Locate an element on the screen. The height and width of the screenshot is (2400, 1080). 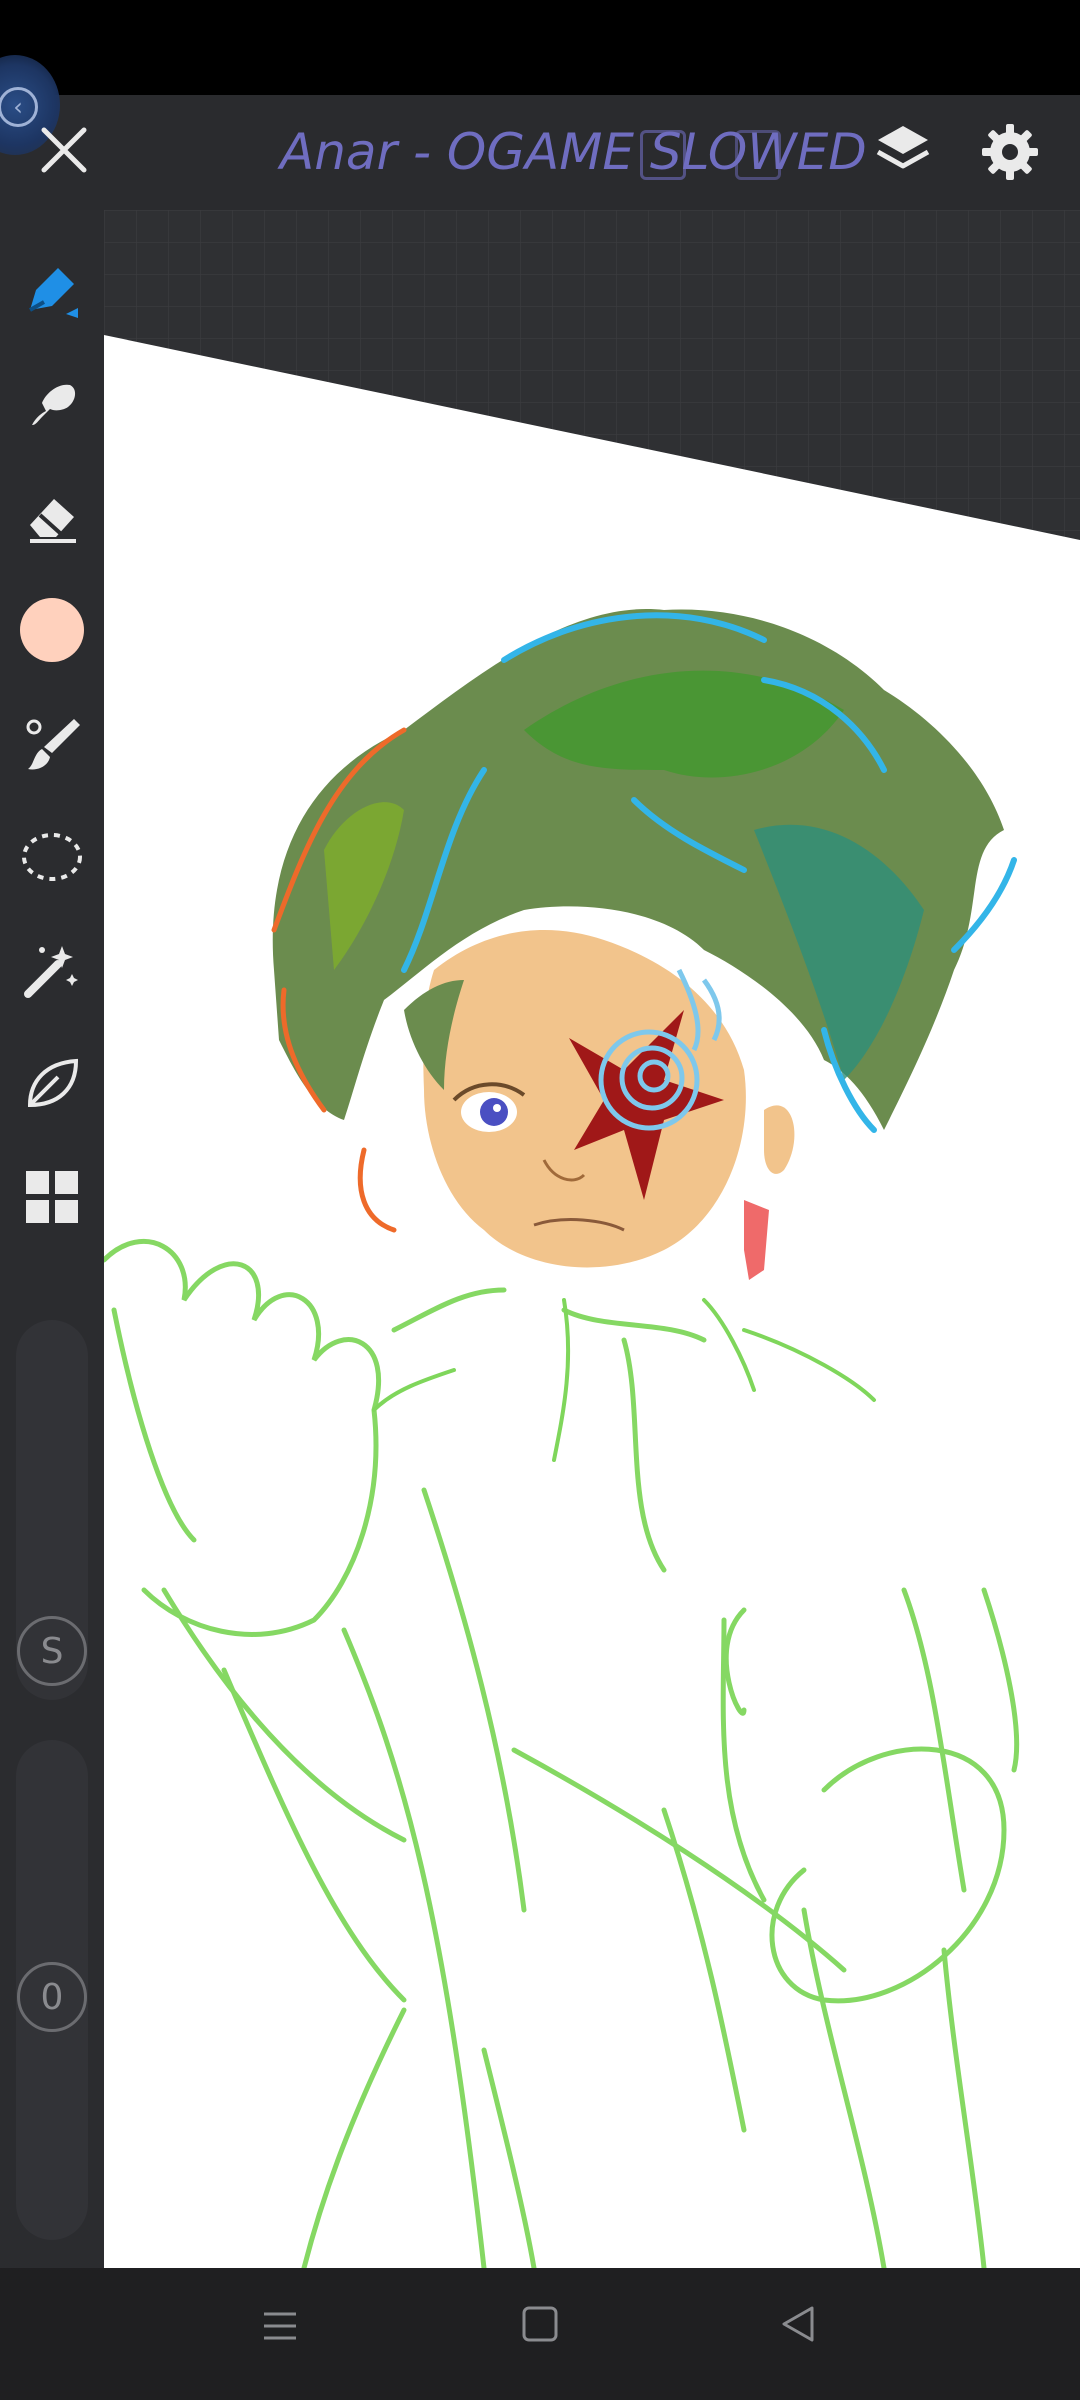
magic-wand-tool is located at coordinates (52, 970).